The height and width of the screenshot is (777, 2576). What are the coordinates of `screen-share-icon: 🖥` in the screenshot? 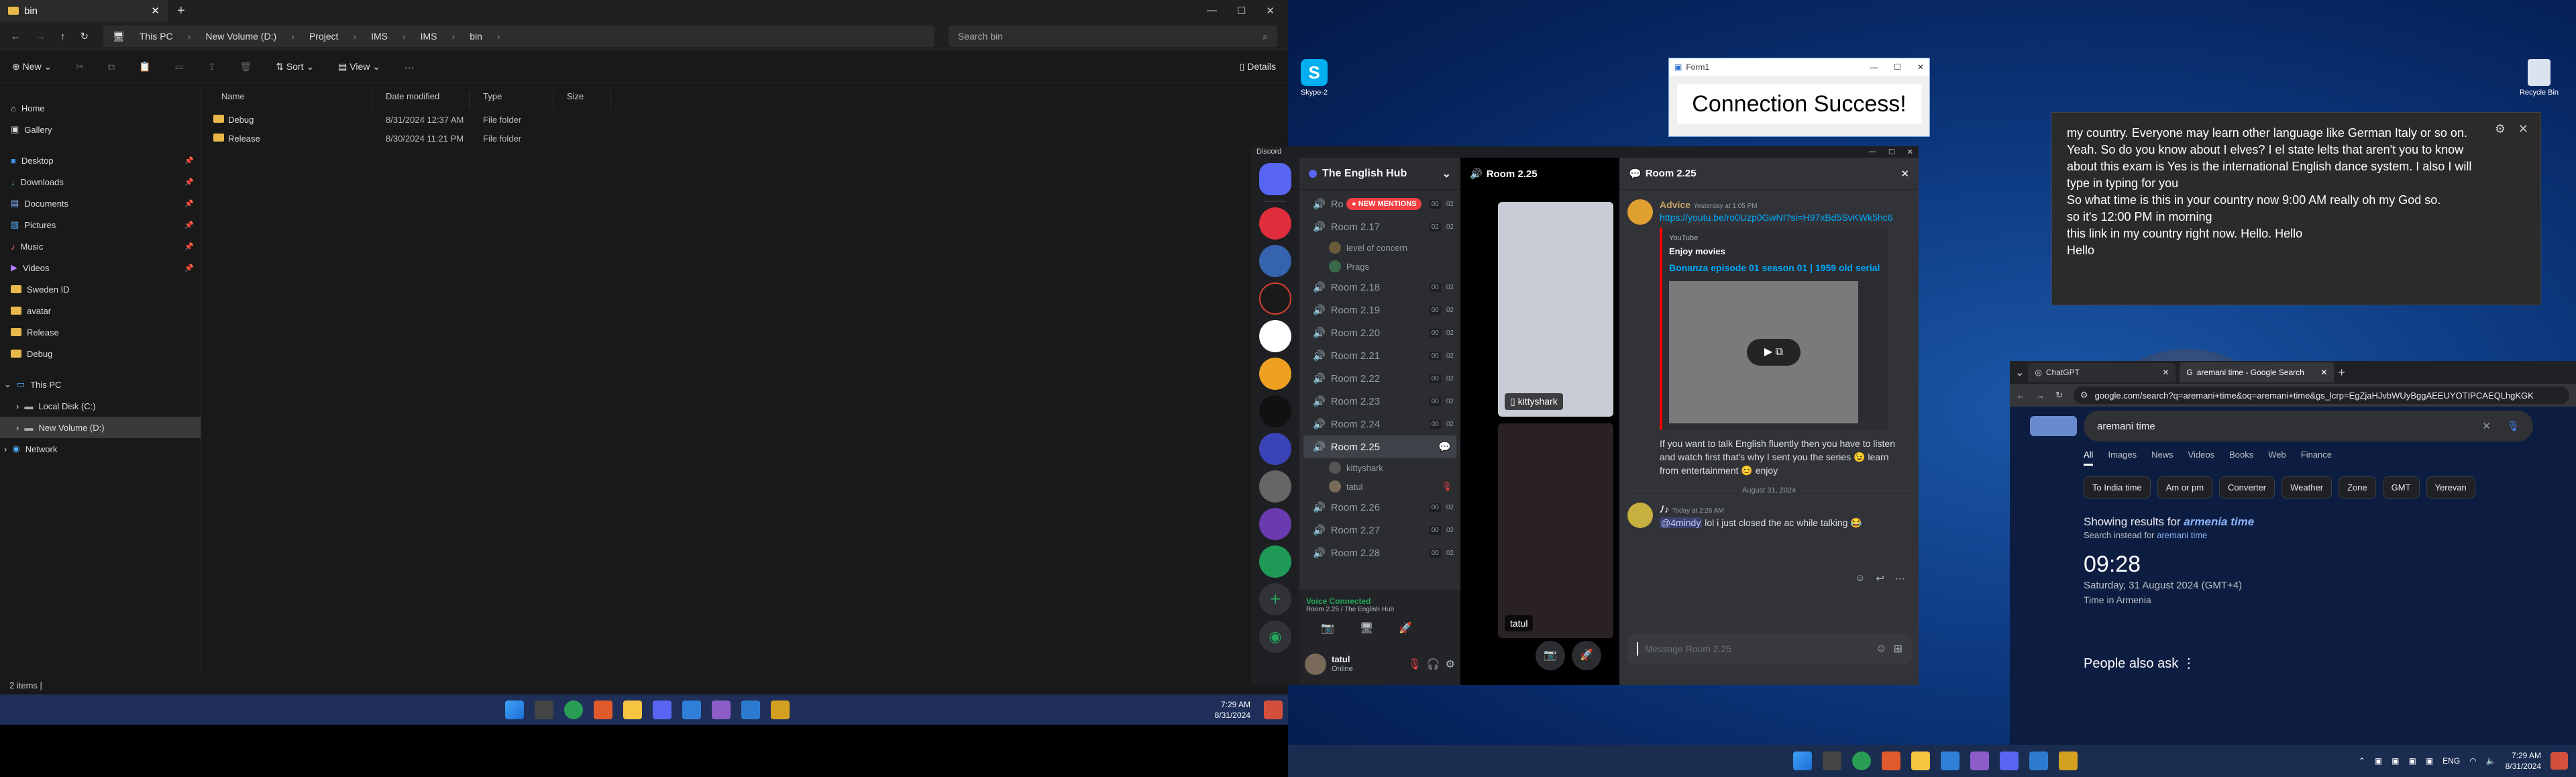 It's located at (1366, 628).